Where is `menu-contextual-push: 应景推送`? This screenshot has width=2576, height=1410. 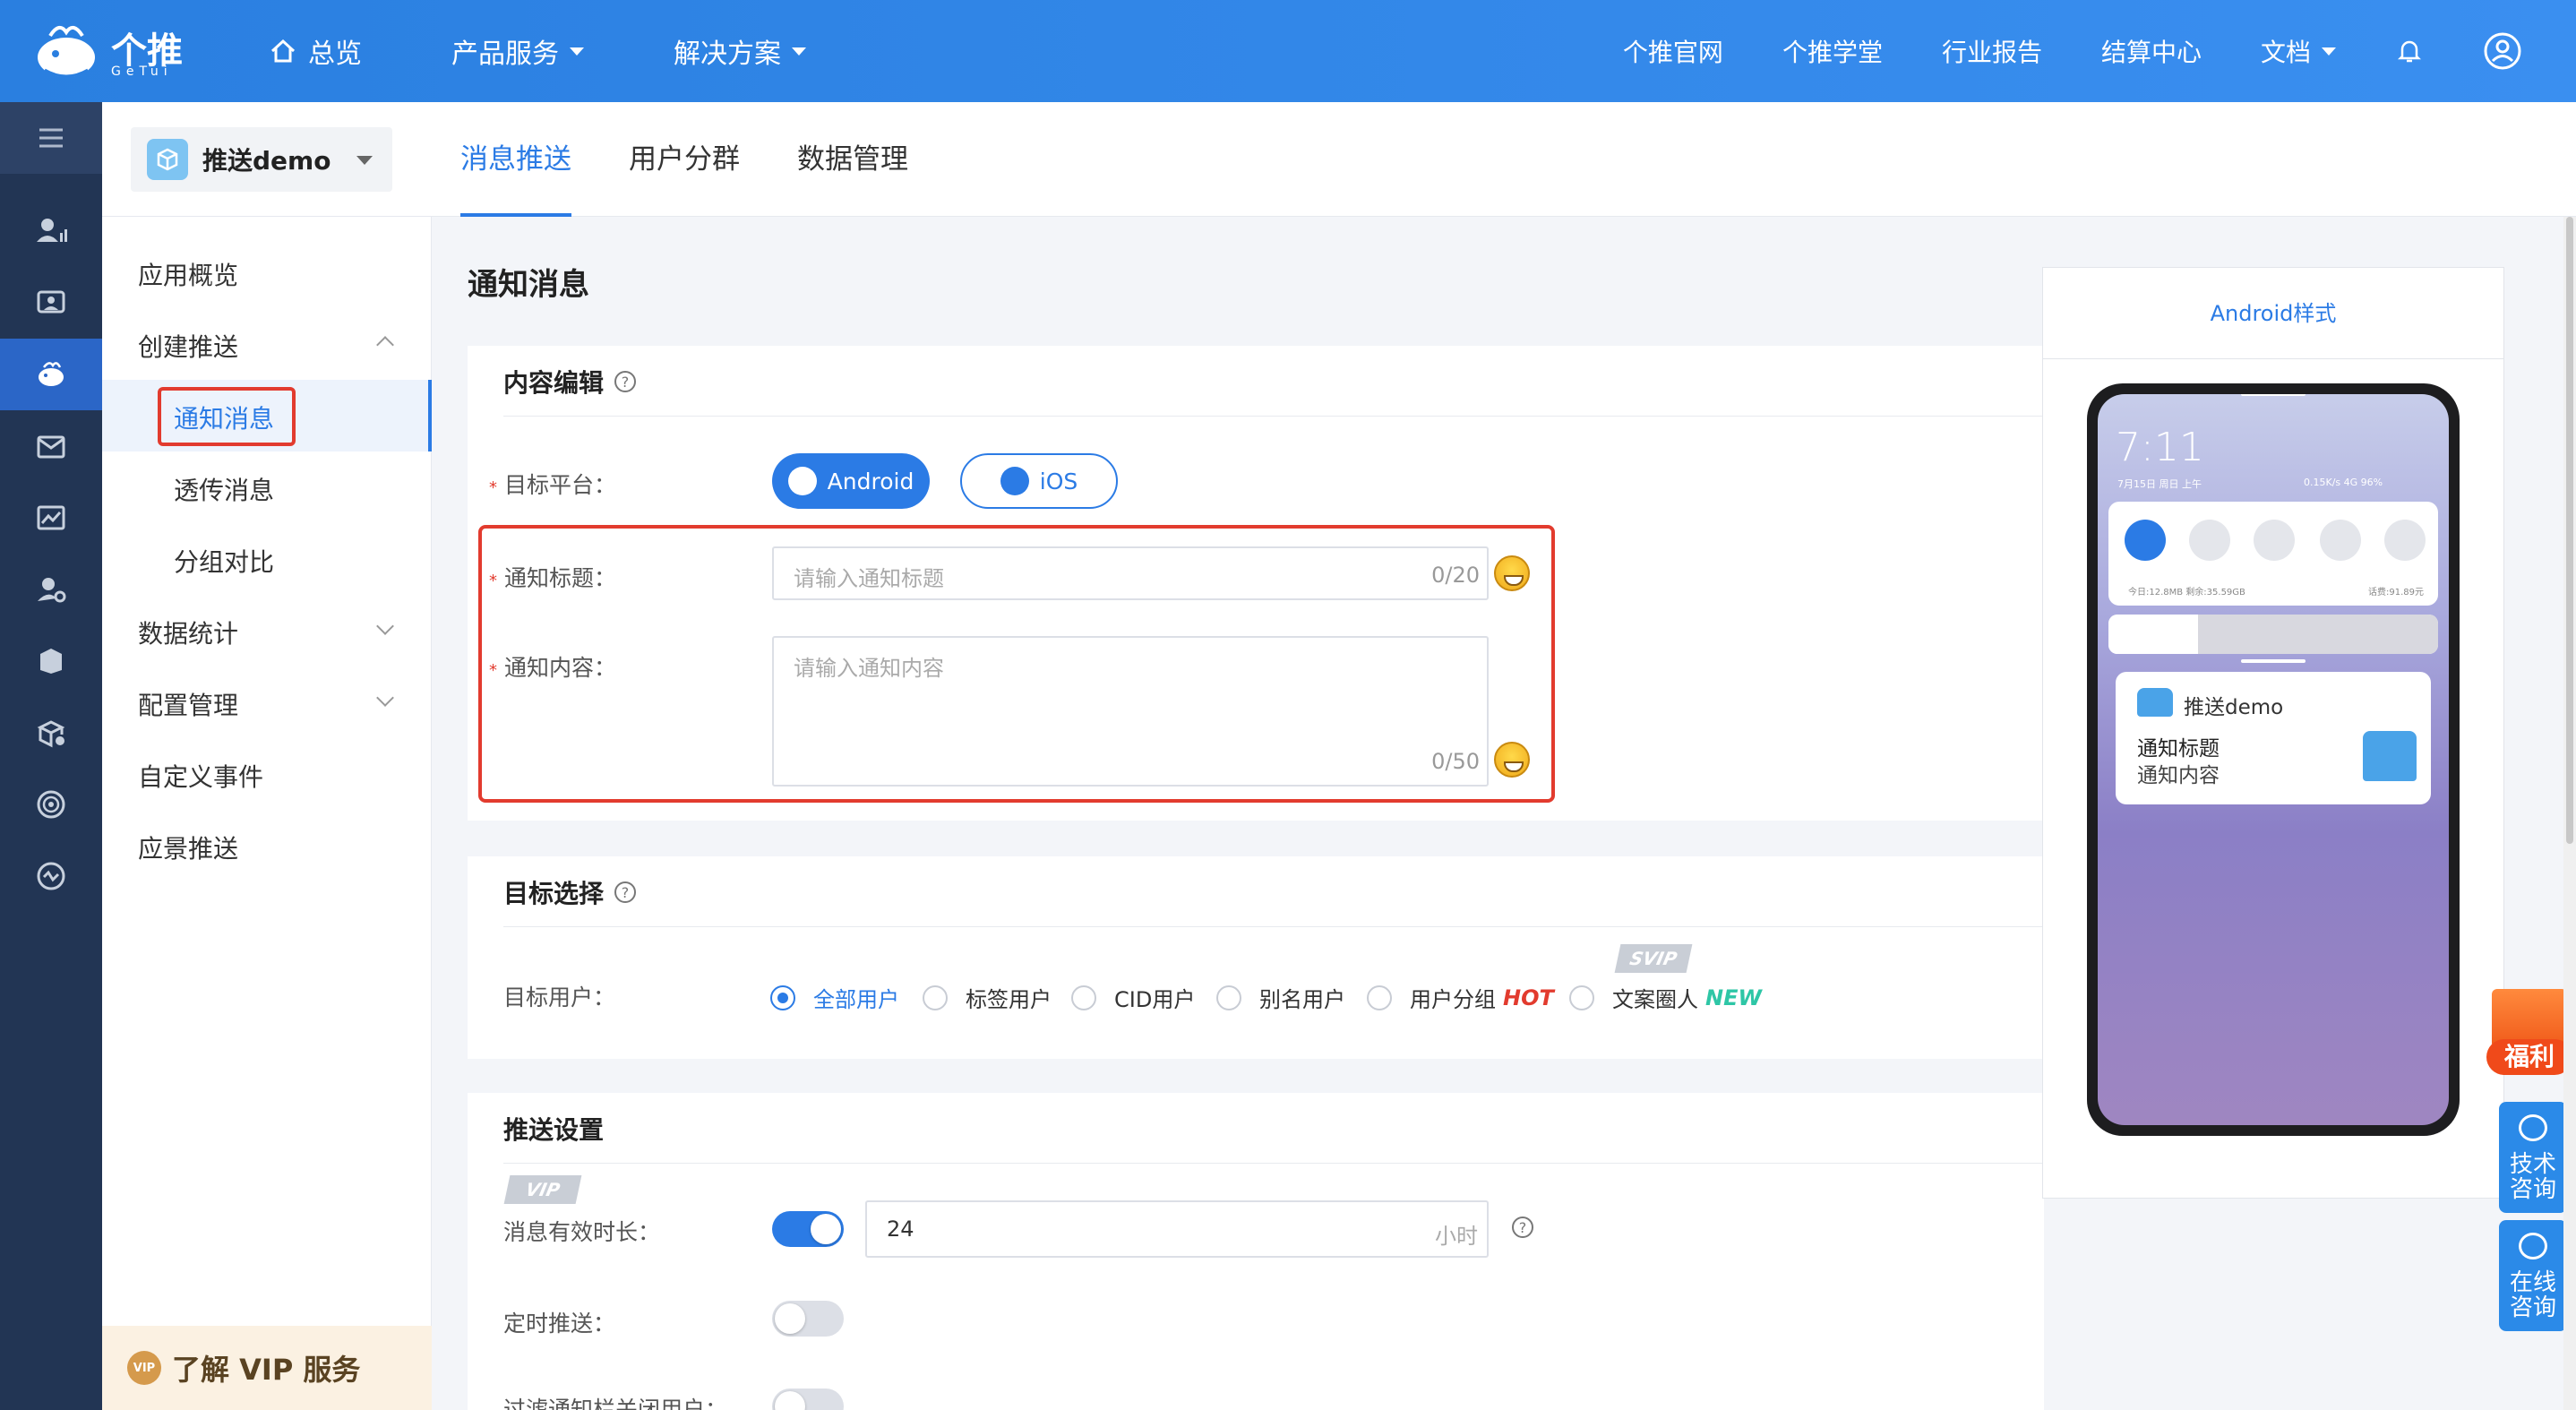
menu-contextual-push: 应景推送 is located at coordinates (188, 847).